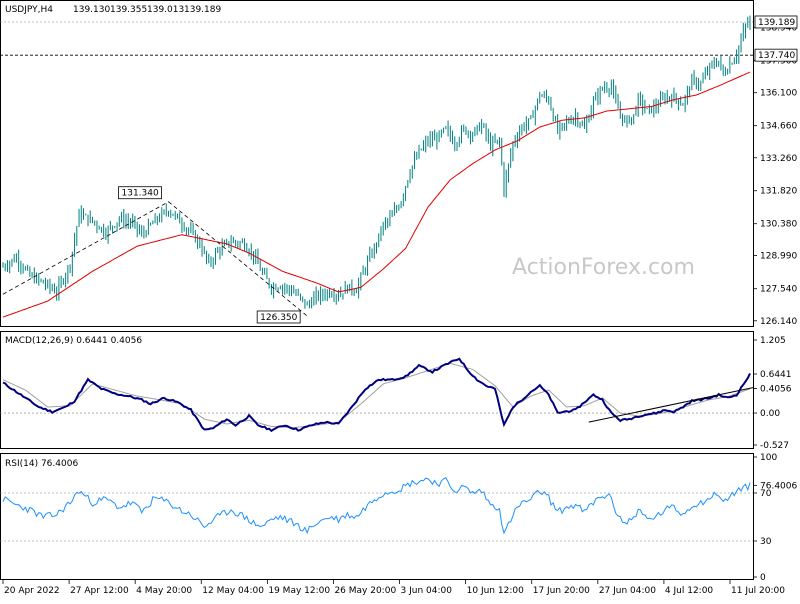 The width and height of the screenshot is (800, 604). Describe the element at coordinates (775, 518) in the screenshot. I see `rsi-y-axis: 10076.400670300` at that location.